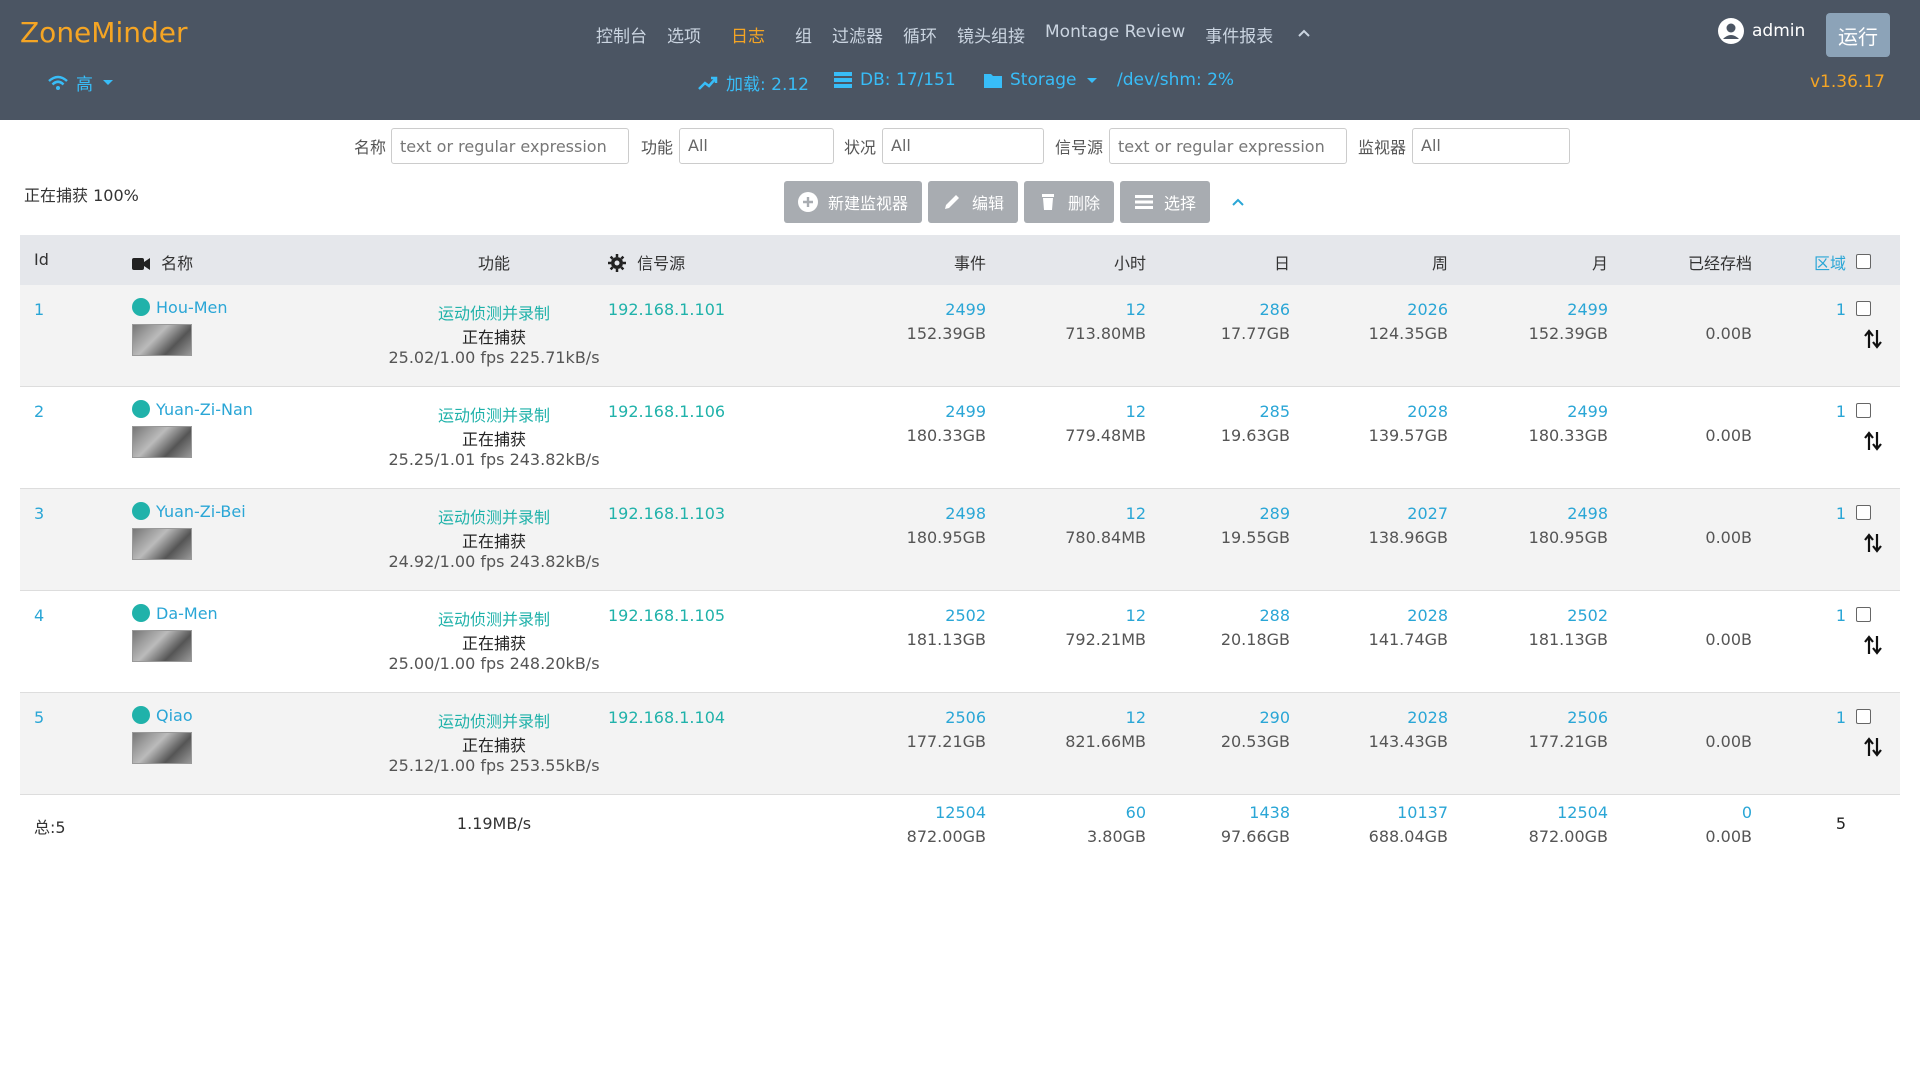  I want to click on select-all-checkbox, so click(1863, 261).